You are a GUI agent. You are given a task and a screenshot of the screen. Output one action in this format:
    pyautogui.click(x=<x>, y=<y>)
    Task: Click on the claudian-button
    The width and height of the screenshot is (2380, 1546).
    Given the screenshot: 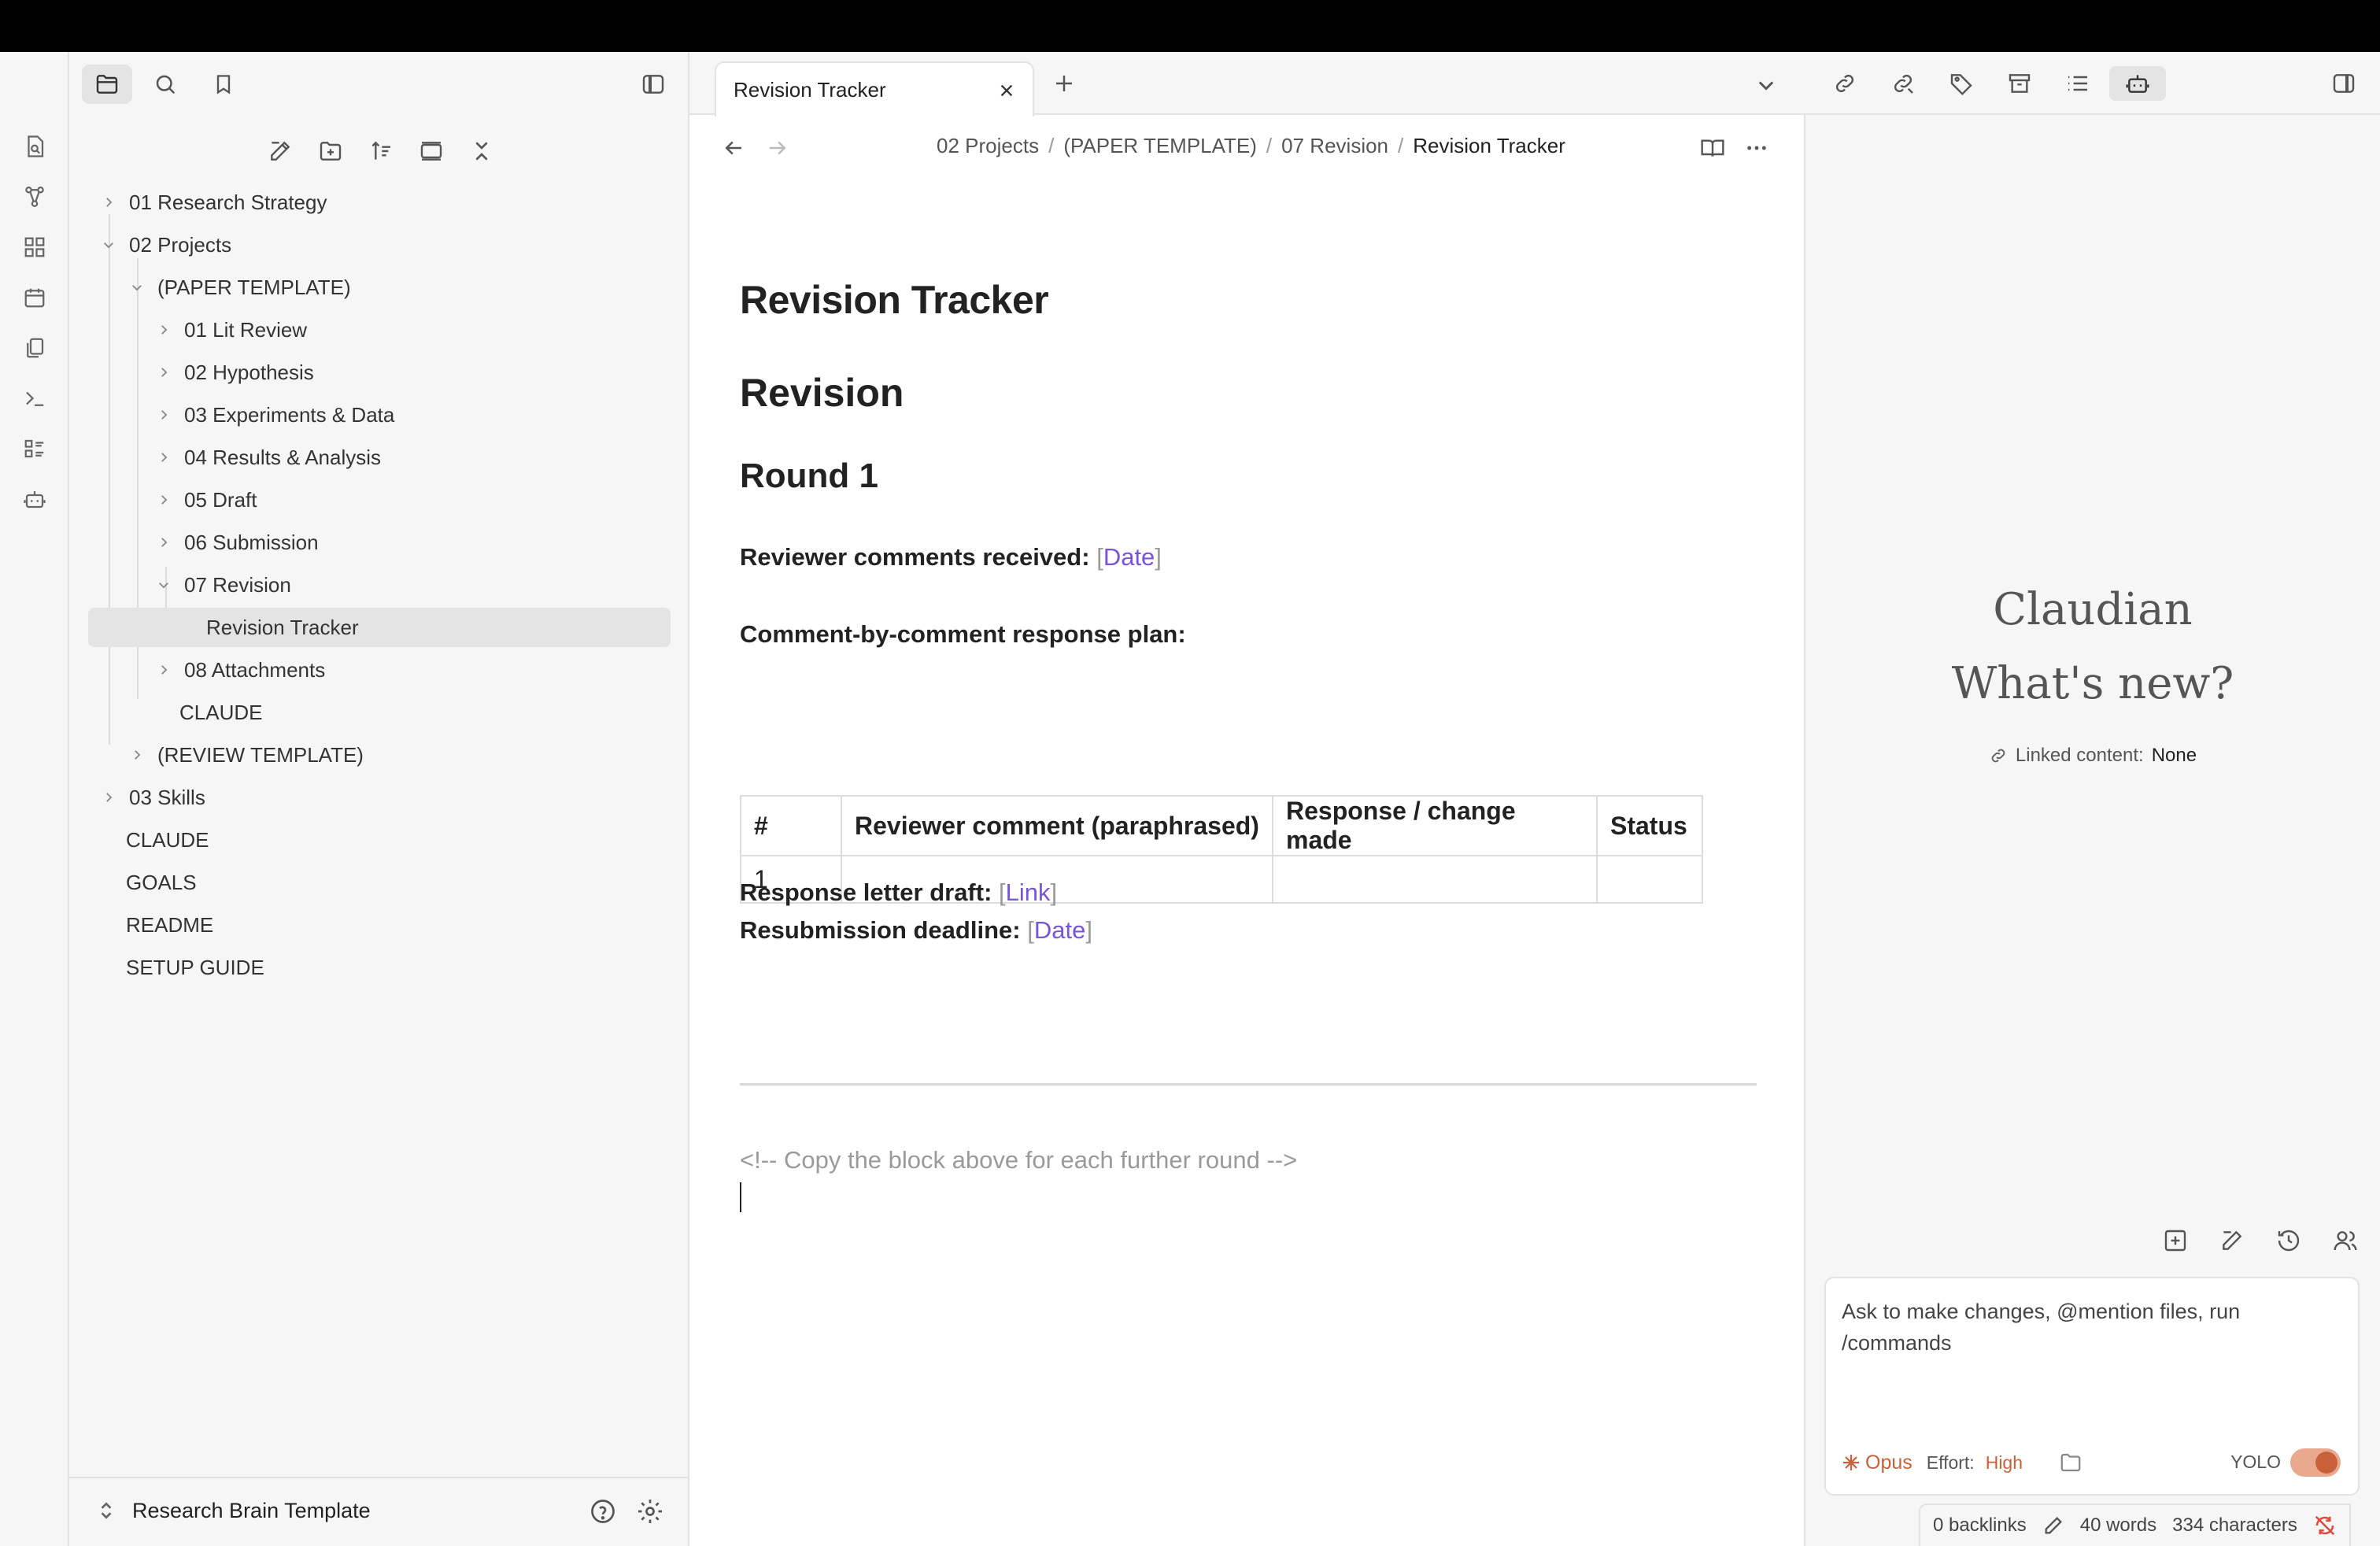 What is the action you would take?
    pyautogui.click(x=2137, y=83)
    